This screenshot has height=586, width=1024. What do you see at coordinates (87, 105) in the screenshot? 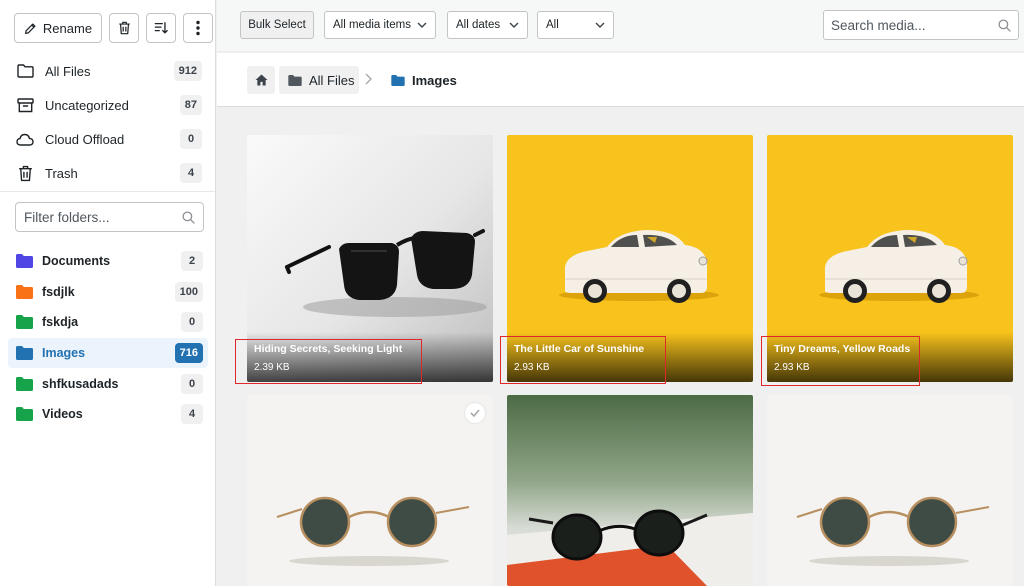
I see `sidebar-item-label: Uncategorized` at bounding box center [87, 105].